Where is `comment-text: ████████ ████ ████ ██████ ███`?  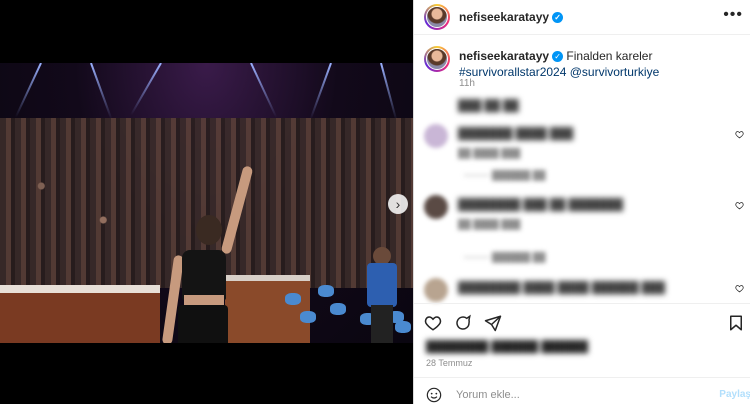 comment-text: ████████ ████ ████ ██████ ███ is located at coordinates (562, 288).